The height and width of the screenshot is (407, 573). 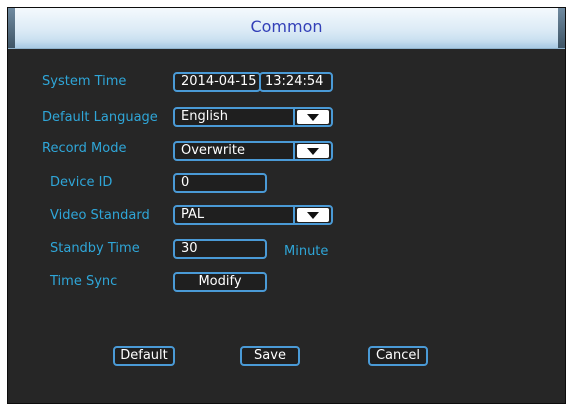 I want to click on device-id-input: 0, so click(x=220, y=183).